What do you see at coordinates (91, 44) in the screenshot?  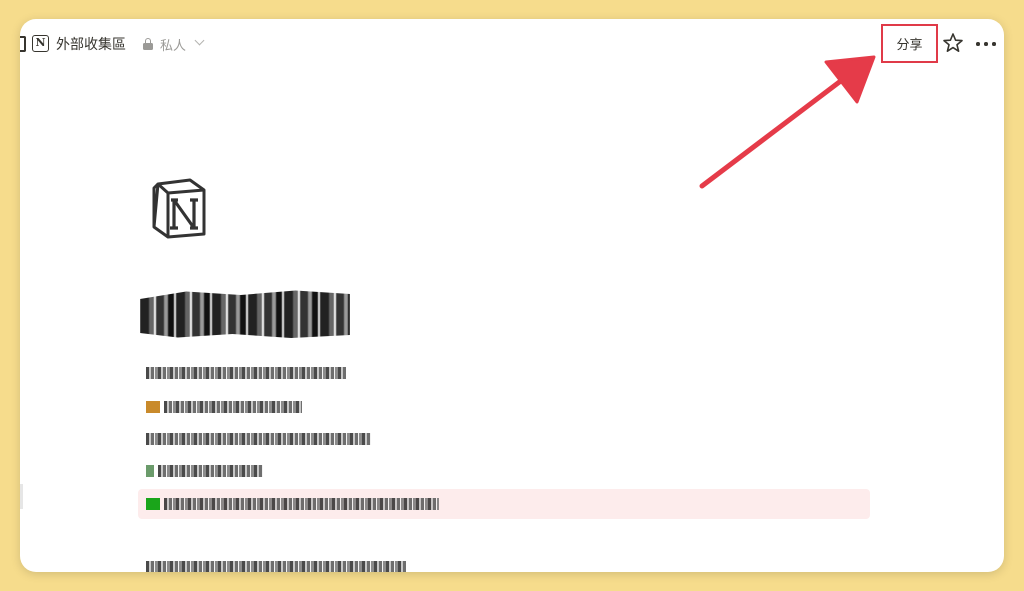 I see `breadcrumb-page-title: 外部收集區` at bounding box center [91, 44].